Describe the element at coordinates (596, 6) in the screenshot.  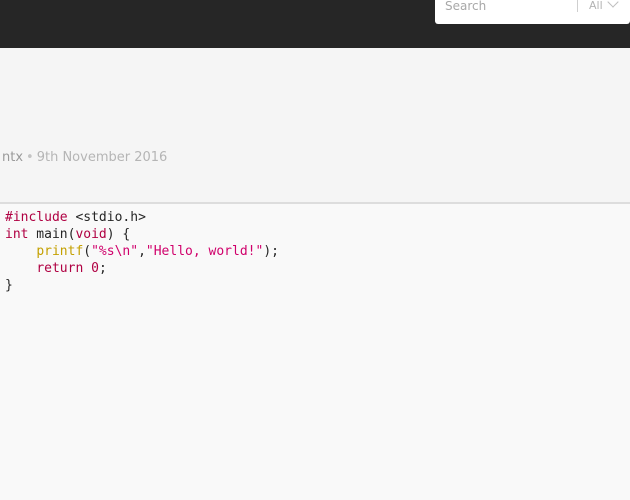
I see `search-scope-select: All` at that location.